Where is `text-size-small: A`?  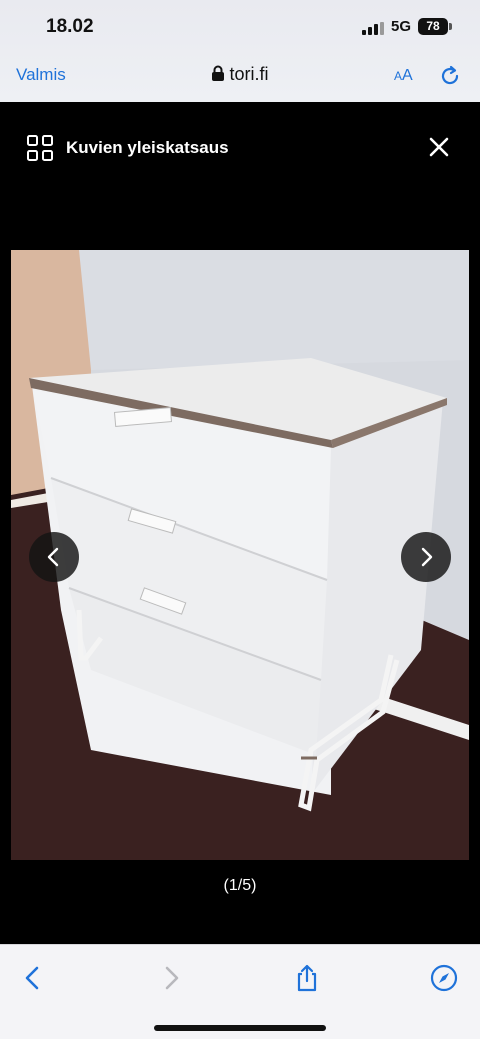
text-size-small: A is located at coordinates (398, 76).